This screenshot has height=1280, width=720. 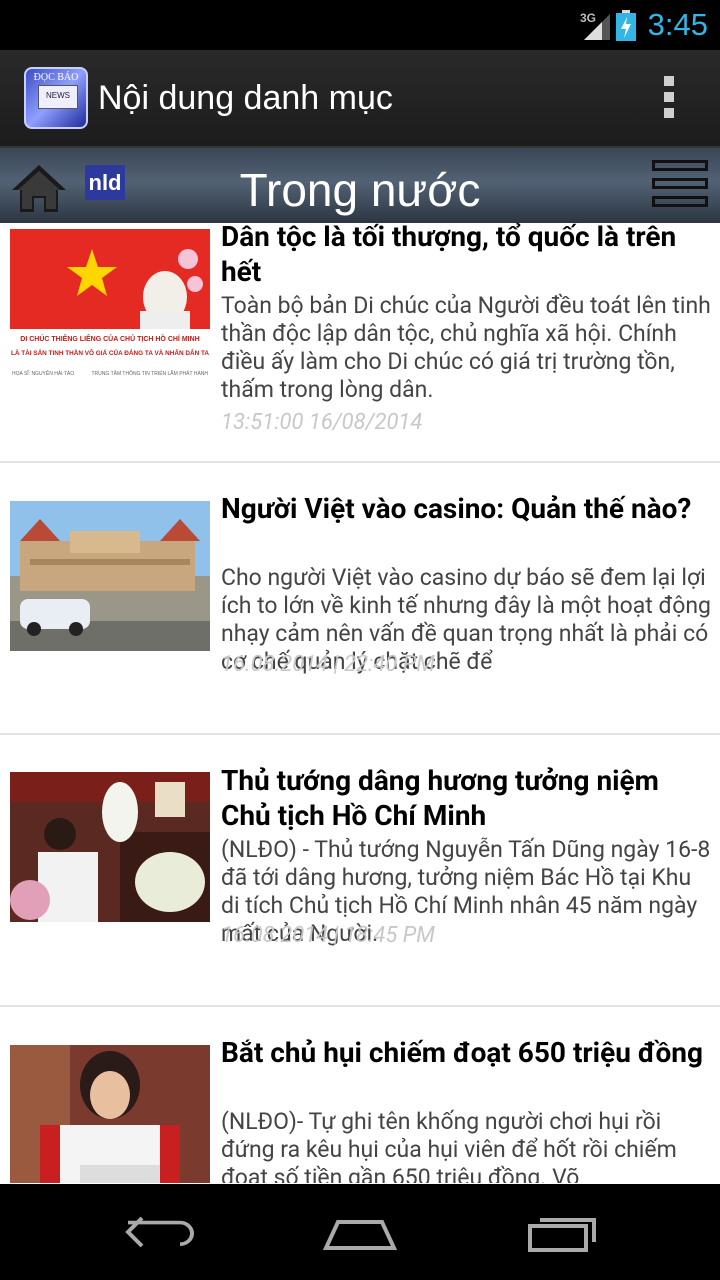 What do you see at coordinates (160, 1232) in the screenshot?
I see `back-icon` at bounding box center [160, 1232].